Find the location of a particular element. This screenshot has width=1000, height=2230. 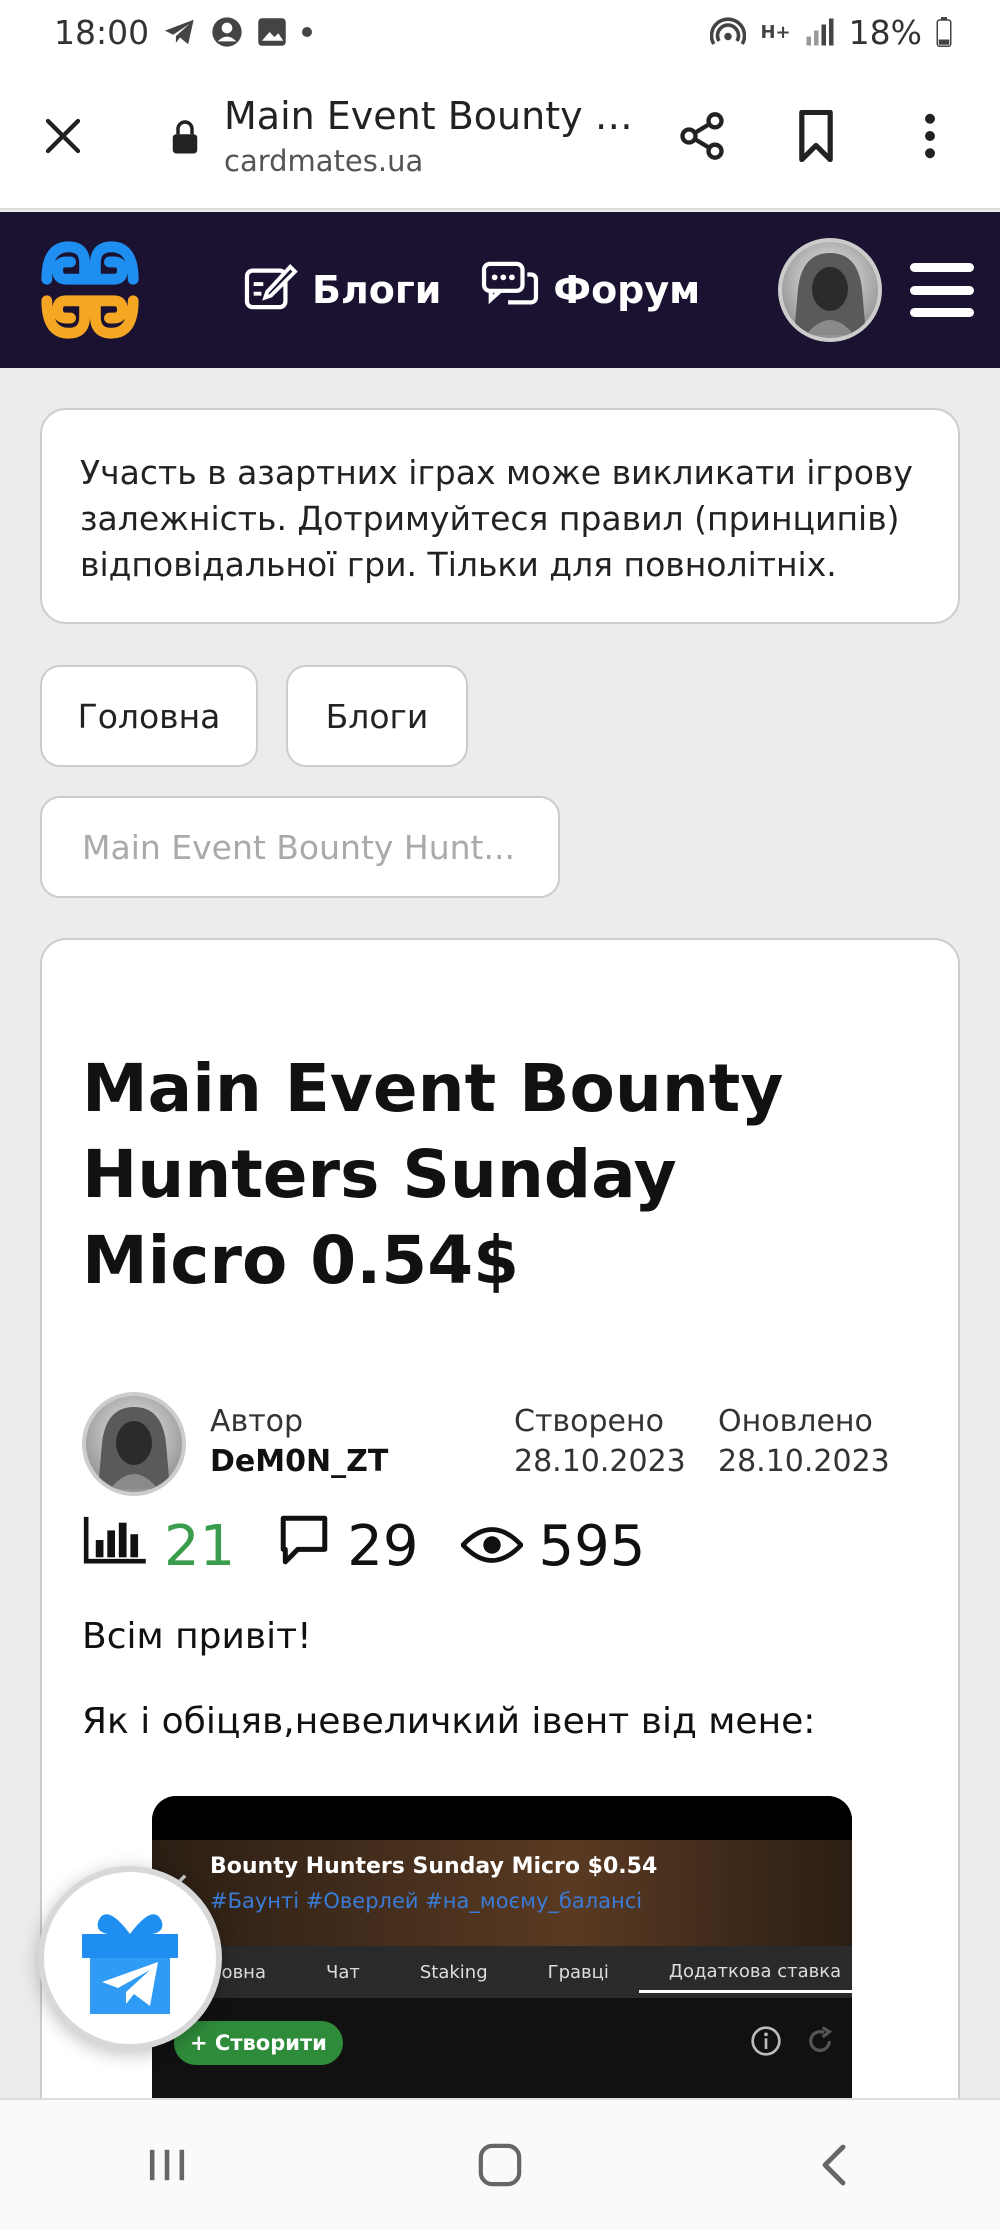

system-navigation-bar is located at coordinates (500, 2164).